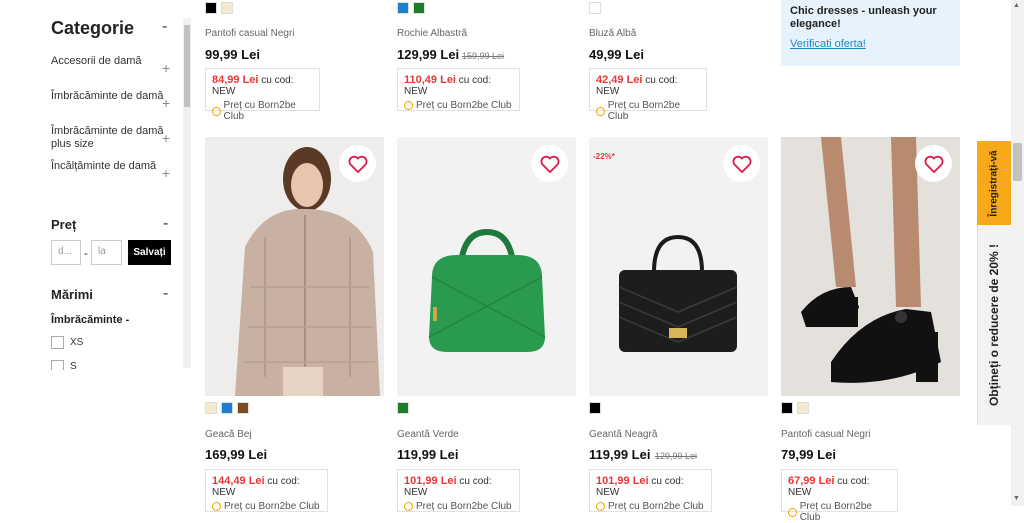  I want to click on product-image-green-bag, so click(486, 266).